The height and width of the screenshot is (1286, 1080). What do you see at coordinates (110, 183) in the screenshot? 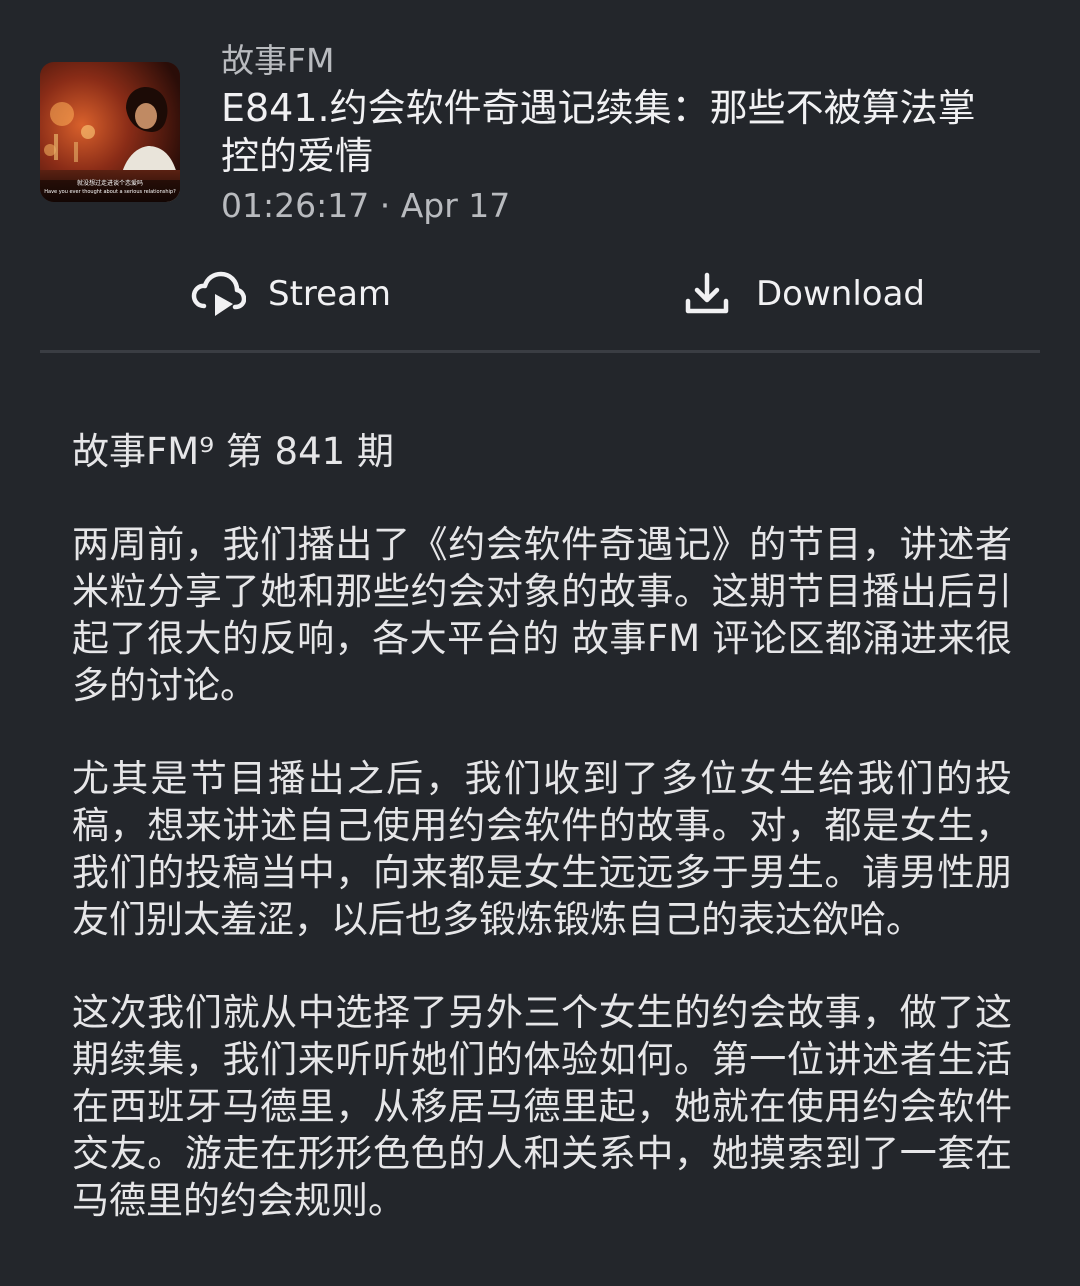
I see `cover-subtitle-zh: 就没想过走进谈个恋爱吗` at bounding box center [110, 183].